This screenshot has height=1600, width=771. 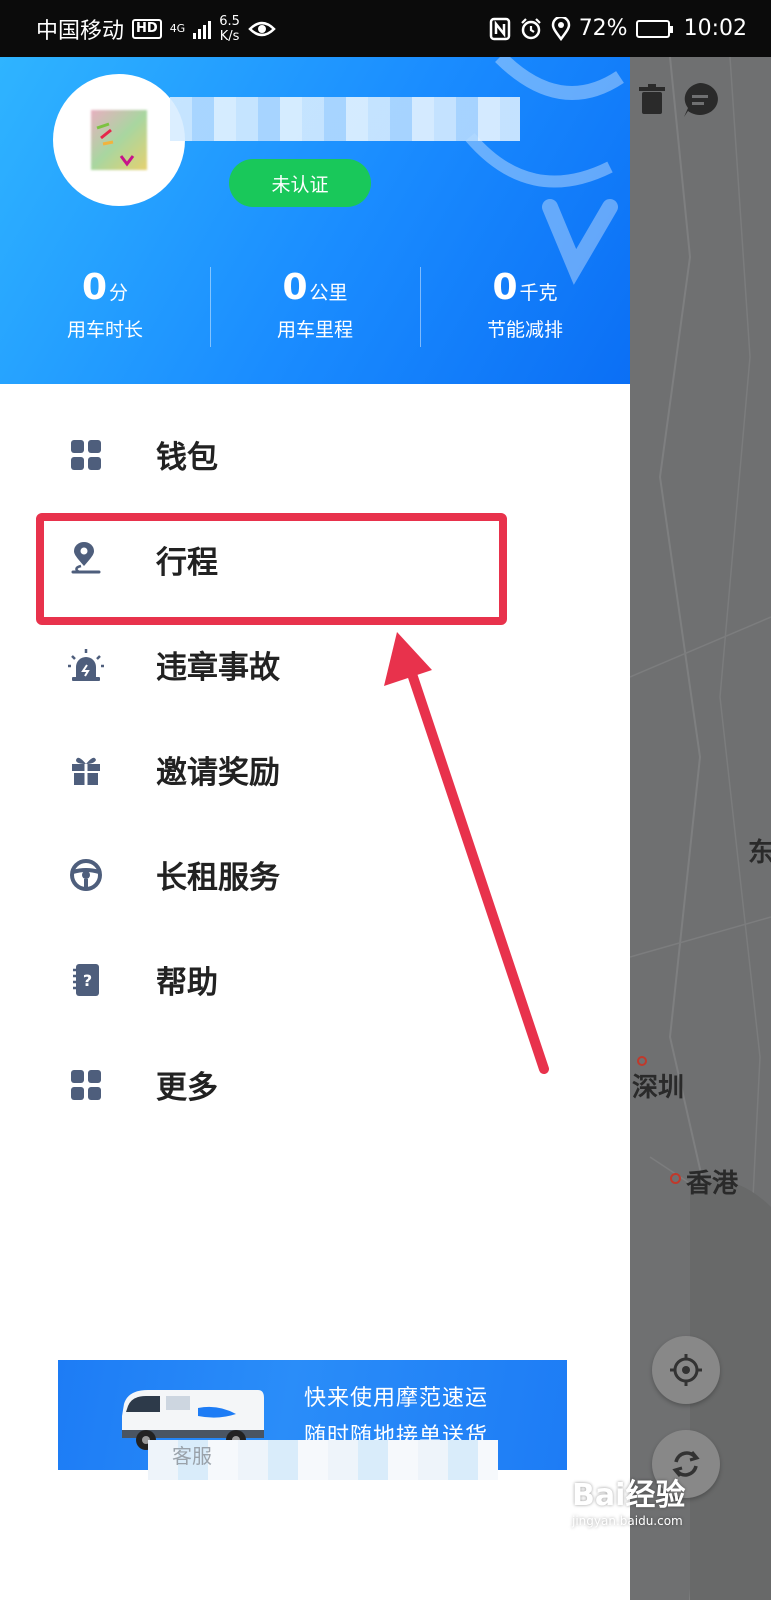 I want to click on menu-label: 违章事故, so click(x=218, y=668).